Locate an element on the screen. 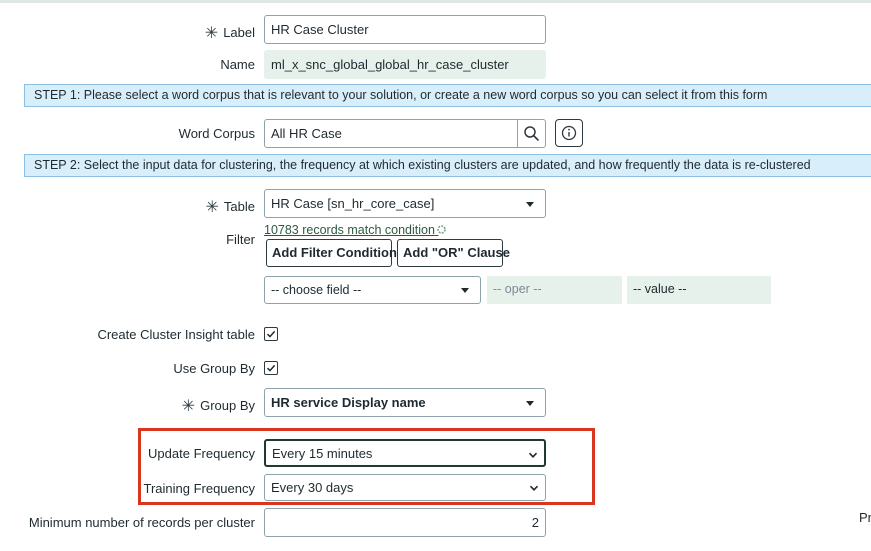 This screenshot has width=871, height=551. table-select: HR Case [sn_hr_core_case] is located at coordinates (405, 203).